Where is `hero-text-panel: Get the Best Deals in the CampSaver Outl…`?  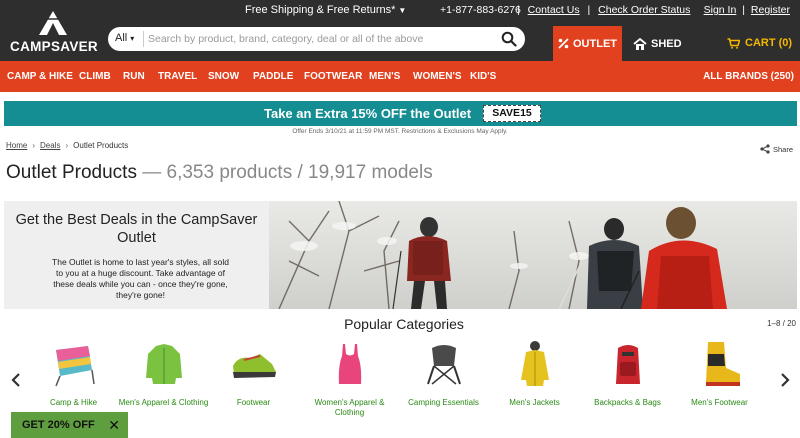 hero-text-panel: Get the Best Deals in the CampSaver Outl… is located at coordinates (136, 255).